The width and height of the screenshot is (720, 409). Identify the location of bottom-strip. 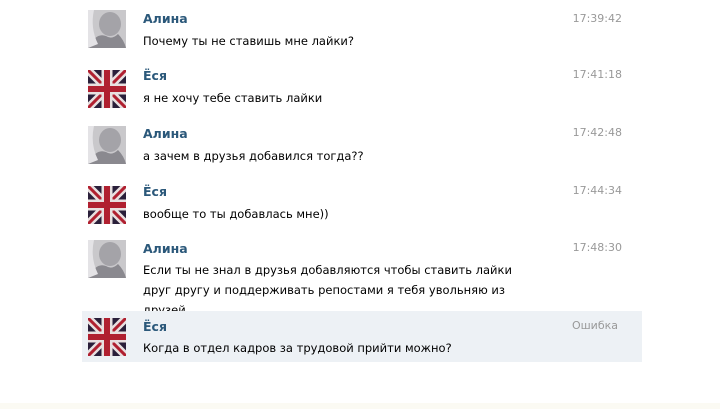
(360, 406).